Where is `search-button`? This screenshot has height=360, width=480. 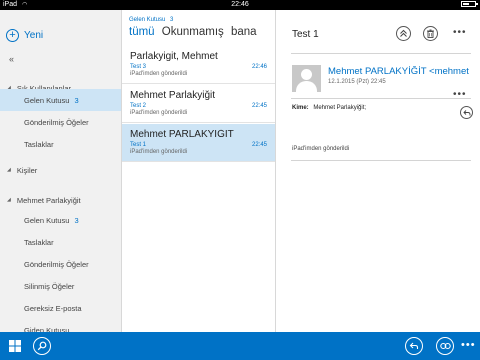 search-button is located at coordinates (42, 346).